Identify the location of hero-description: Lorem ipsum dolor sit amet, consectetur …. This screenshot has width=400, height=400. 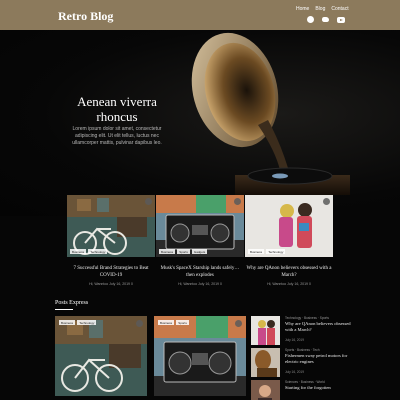
(117, 136).